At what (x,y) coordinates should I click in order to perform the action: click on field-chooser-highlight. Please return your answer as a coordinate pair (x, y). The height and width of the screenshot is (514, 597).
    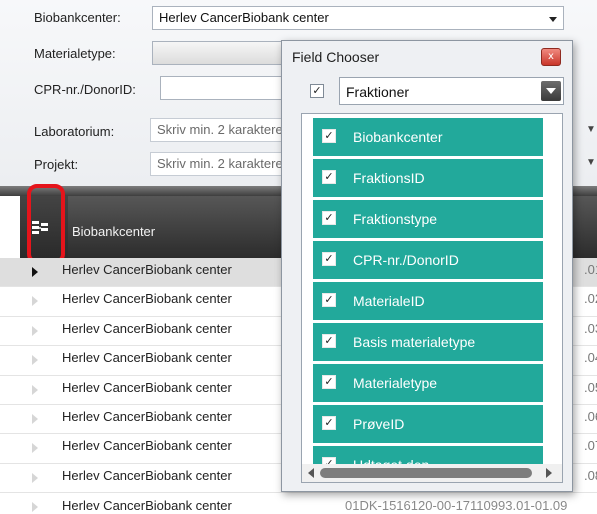
    Looking at the image, I should click on (46, 224).